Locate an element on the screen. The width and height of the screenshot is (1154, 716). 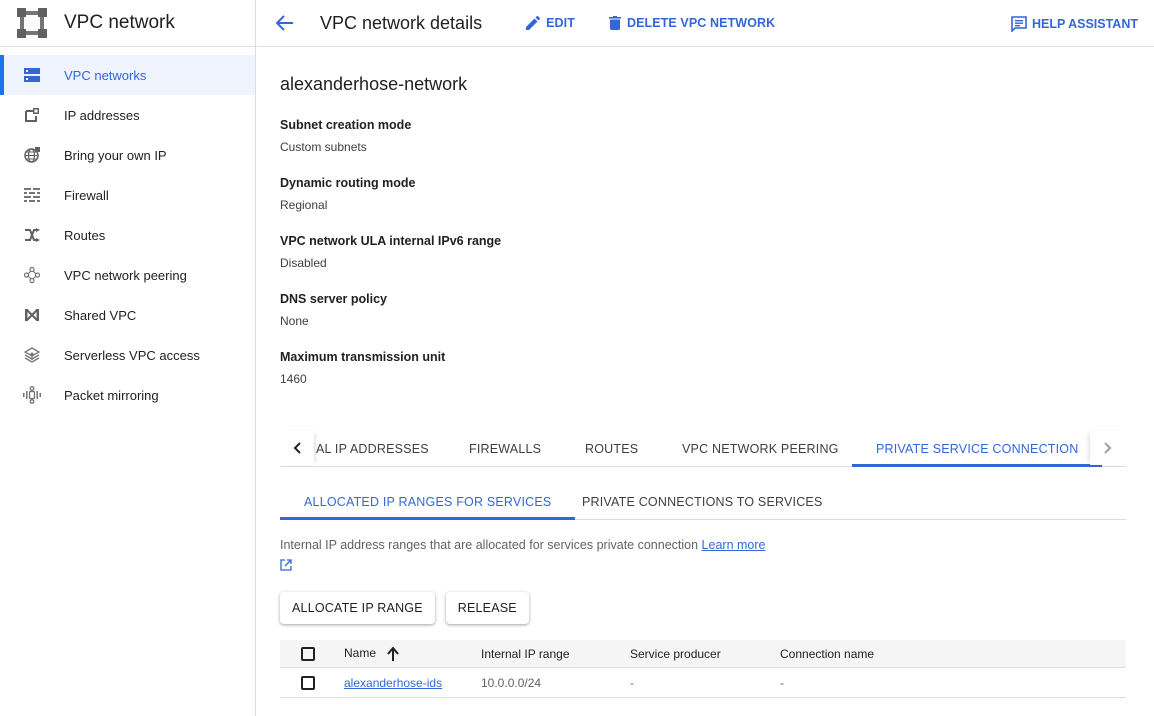
field-label: Maximum transmission unit is located at coordinates (363, 357).